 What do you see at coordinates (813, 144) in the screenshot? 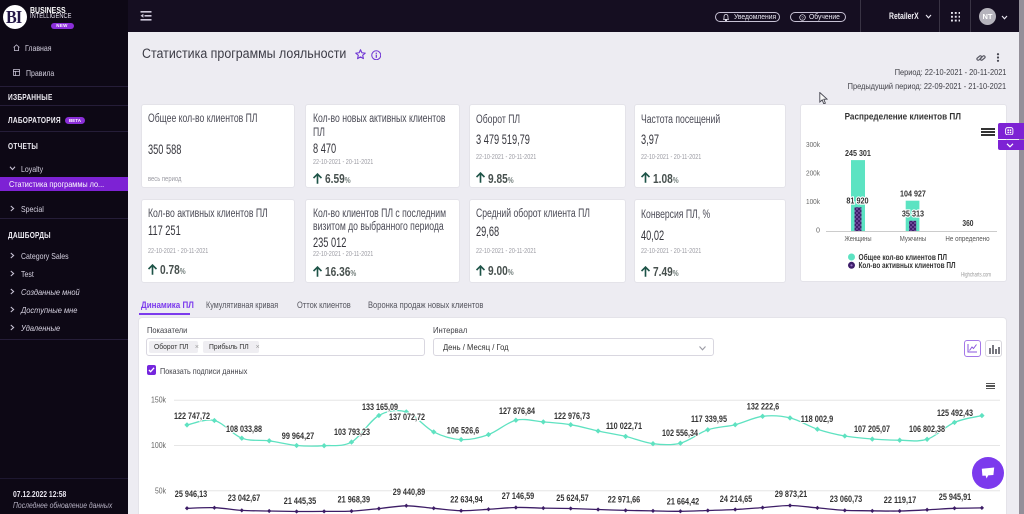
I see `svg-text: 300k` at bounding box center [813, 144].